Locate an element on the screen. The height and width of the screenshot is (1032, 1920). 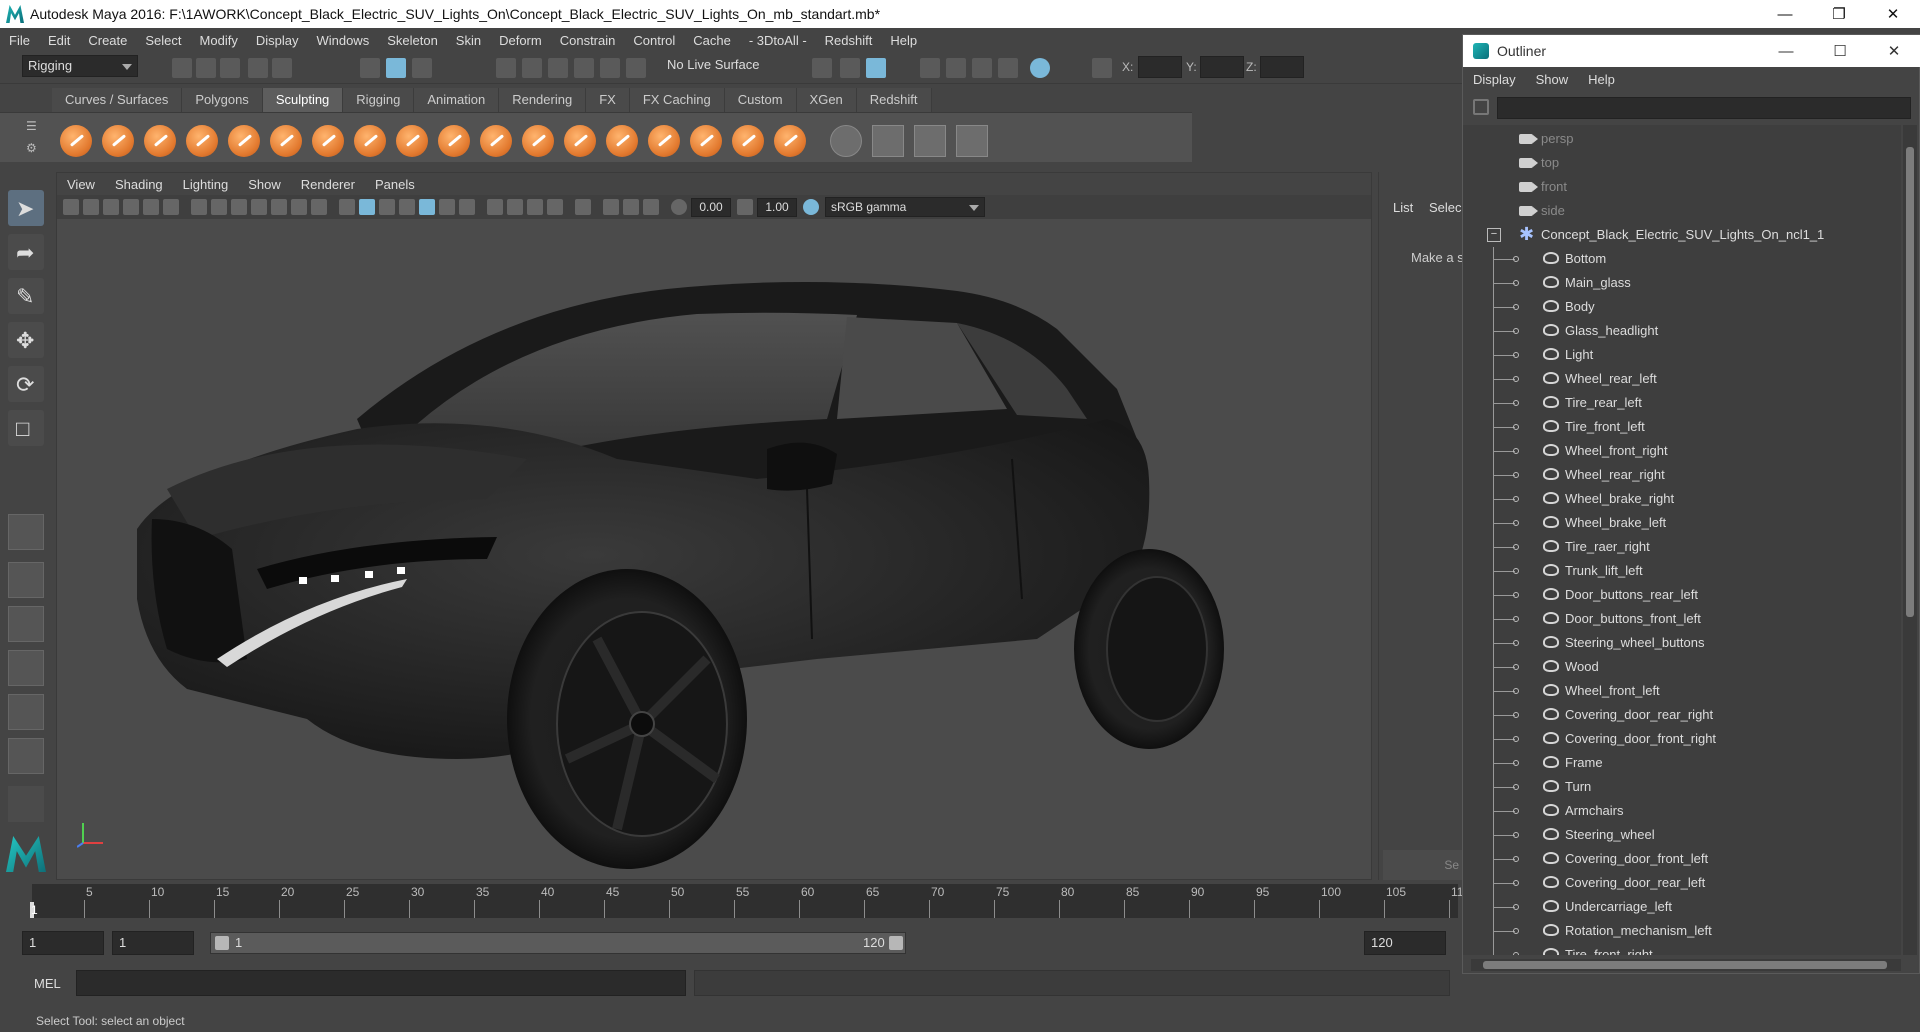
output-ops-icon is located at coordinates (850, 68).